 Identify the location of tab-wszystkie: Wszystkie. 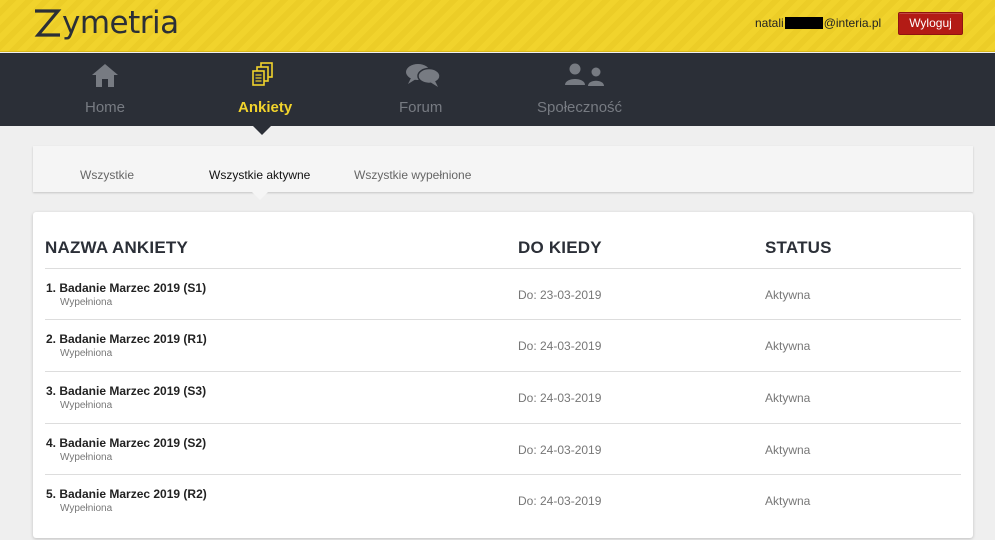
(107, 175).